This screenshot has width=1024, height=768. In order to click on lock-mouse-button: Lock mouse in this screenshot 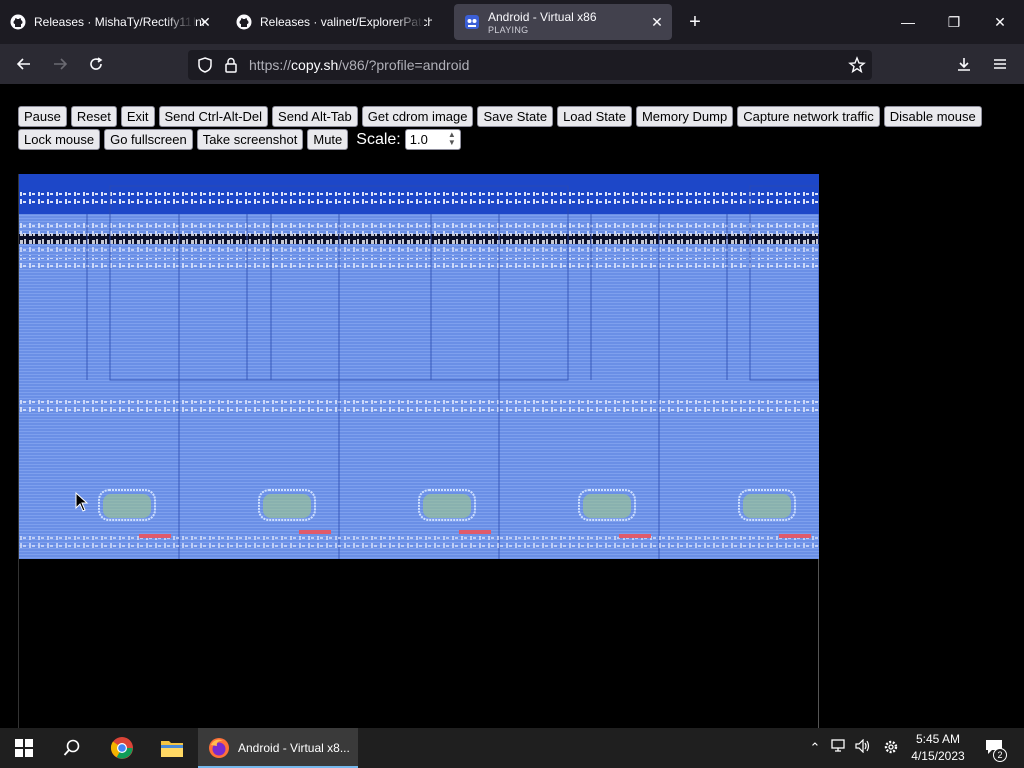, I will do `click(59, 139)`.